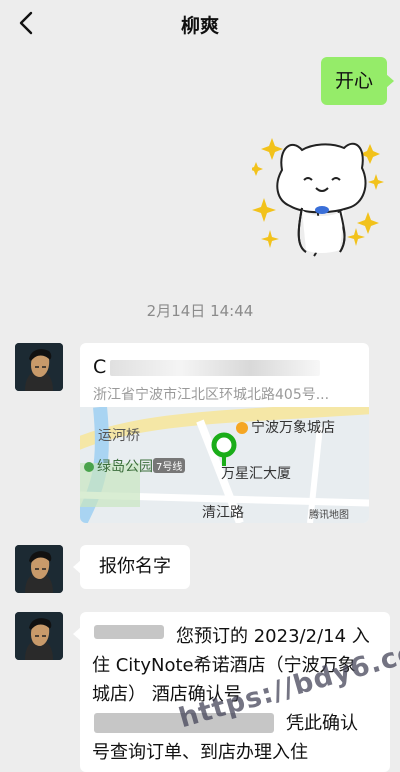 This screenshot has width=400, height=772. What do you see at coordinates (200, 311) in the screenshot?
I see `message-timestamp: 2月14日 14:44` at bounding box center [200, 311].